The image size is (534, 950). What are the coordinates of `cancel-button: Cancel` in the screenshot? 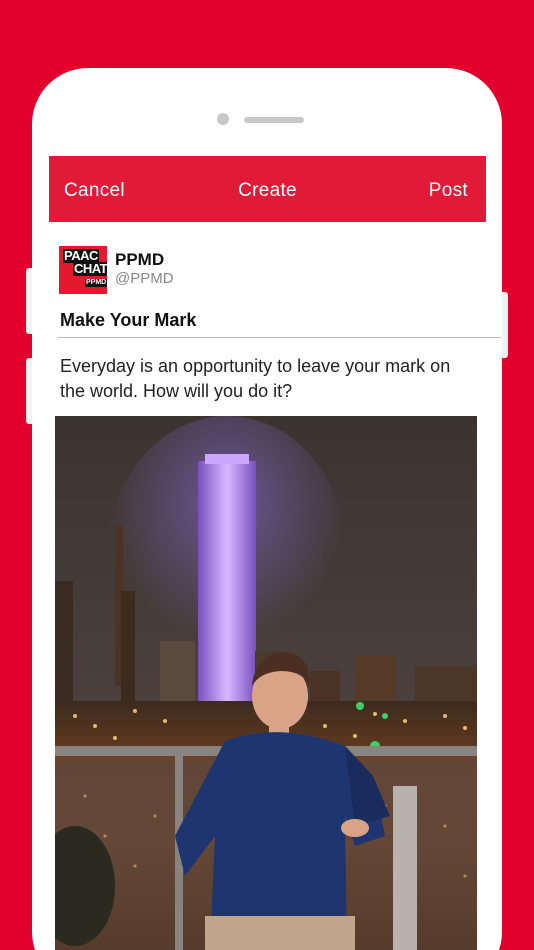 It's located at (94, 189).